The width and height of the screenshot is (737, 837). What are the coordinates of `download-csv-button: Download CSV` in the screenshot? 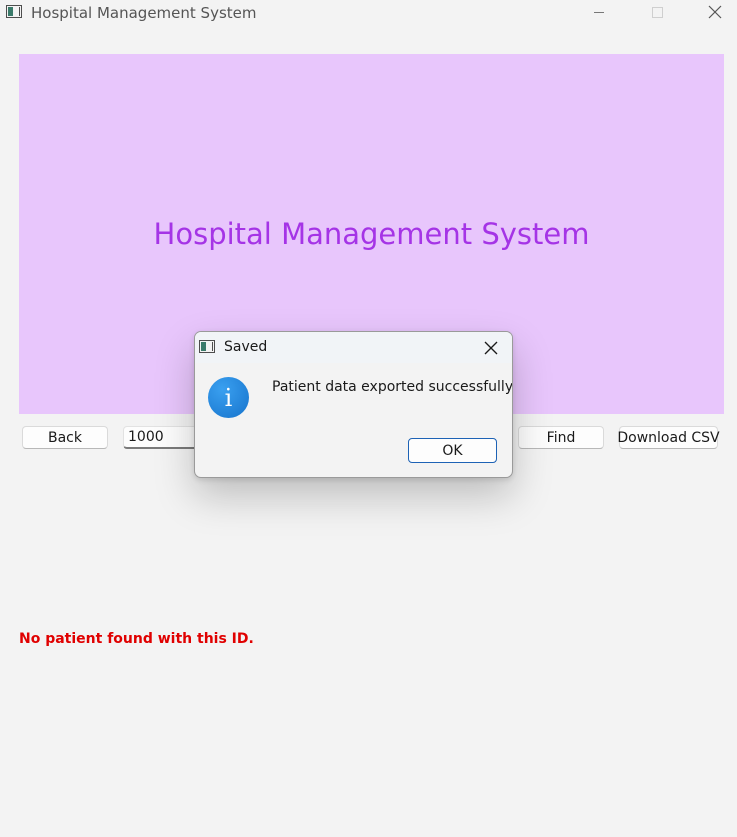 It's located at (668, 437).